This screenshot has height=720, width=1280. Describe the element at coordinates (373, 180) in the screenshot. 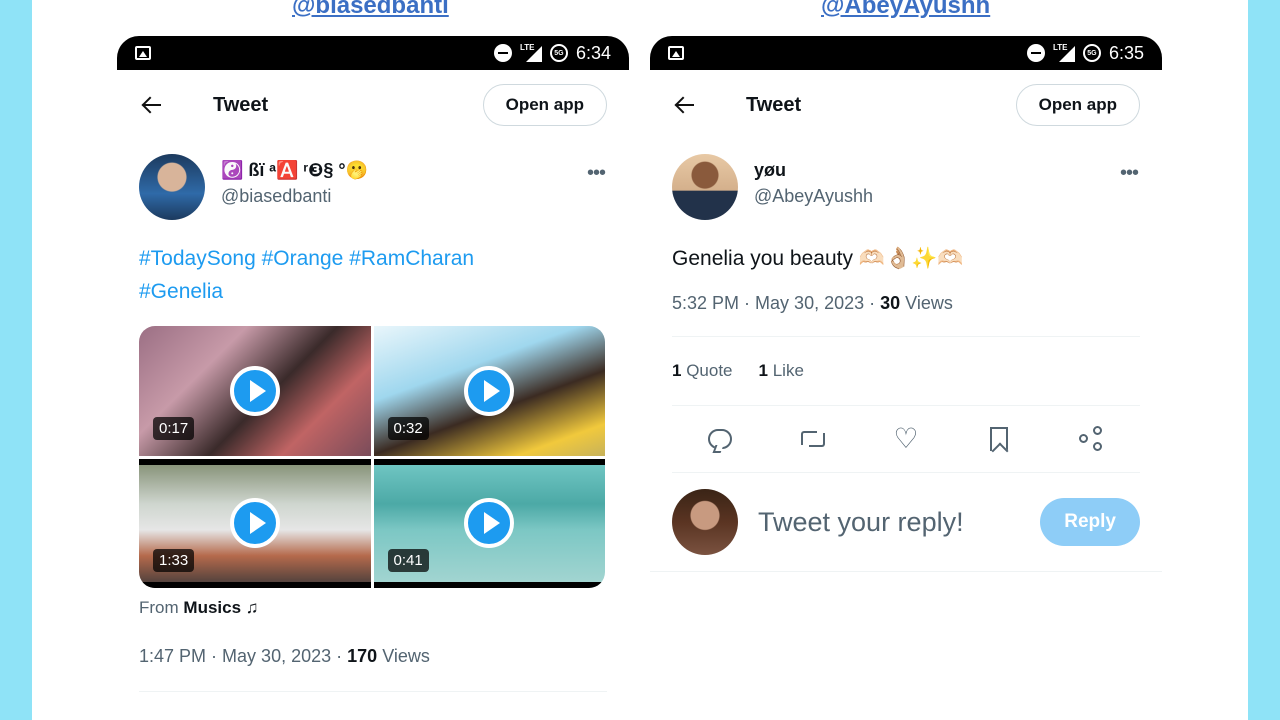

I see `tweet-author: ☯️ ßï ᵃ🅰️ ʳ❸§ °🫢 @biasedbanti •••` at that location.